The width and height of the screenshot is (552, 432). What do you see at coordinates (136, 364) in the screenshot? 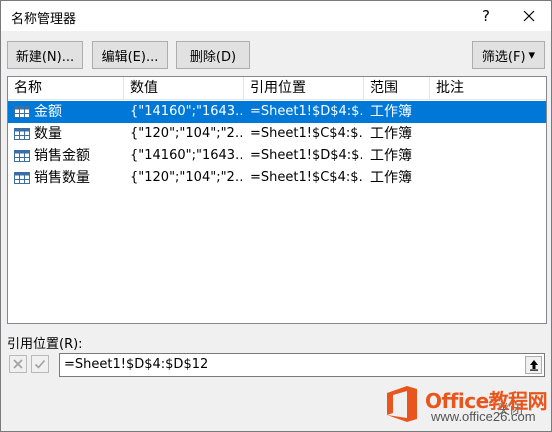
I see `reference-value: =Sheet1!$D$4:$D$12` at bounding box center [136, 364].